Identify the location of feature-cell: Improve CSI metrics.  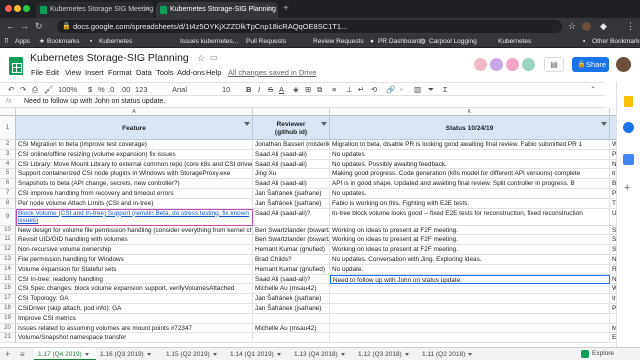
(134, 318).